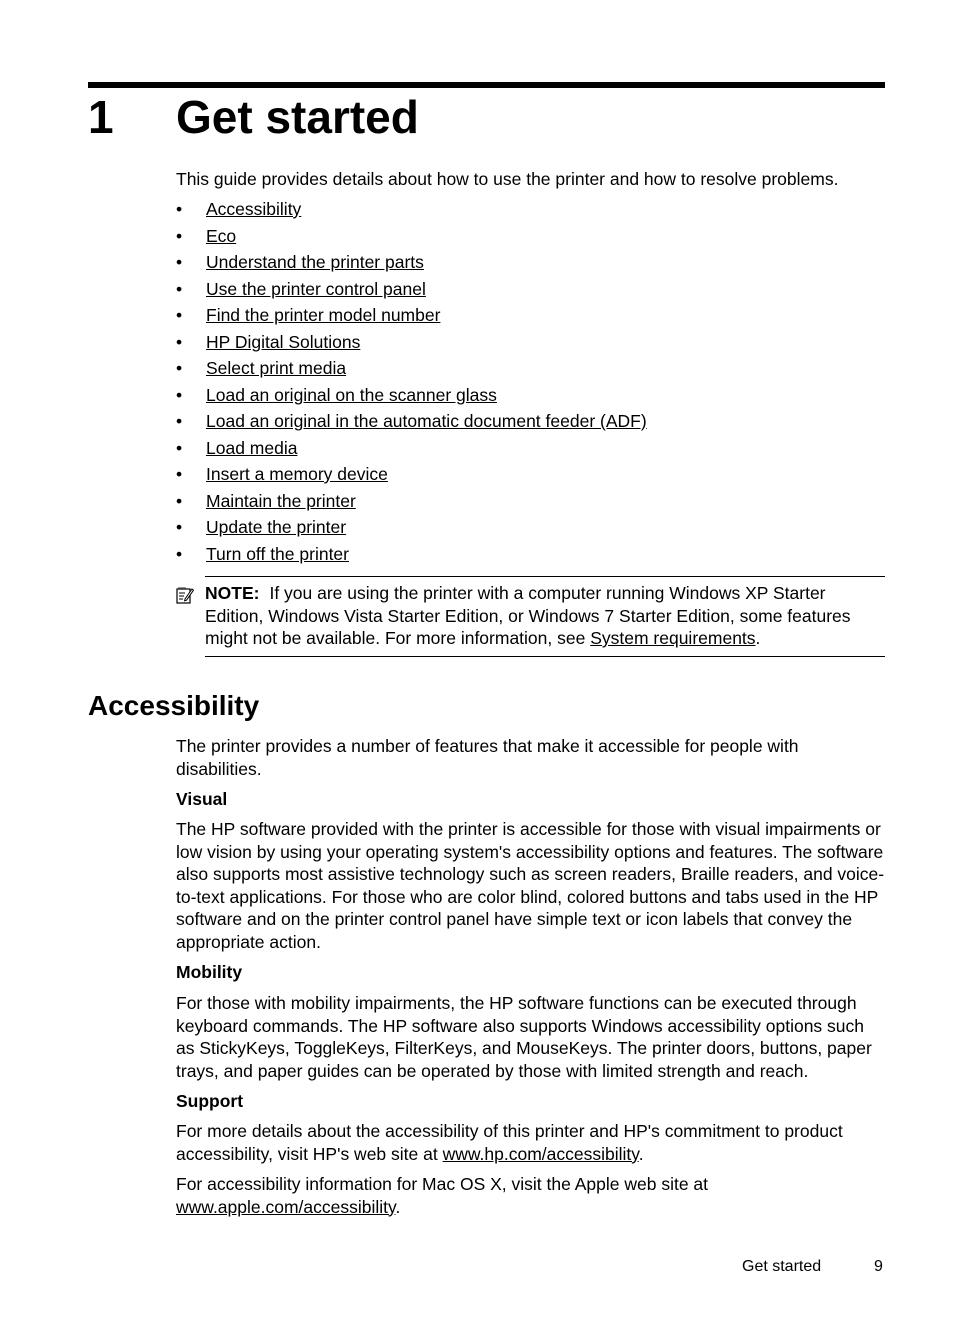 The height and width of the screenshot is (1321, 954). I want to click on toc-item: • Accessibility, so click(411, 211).